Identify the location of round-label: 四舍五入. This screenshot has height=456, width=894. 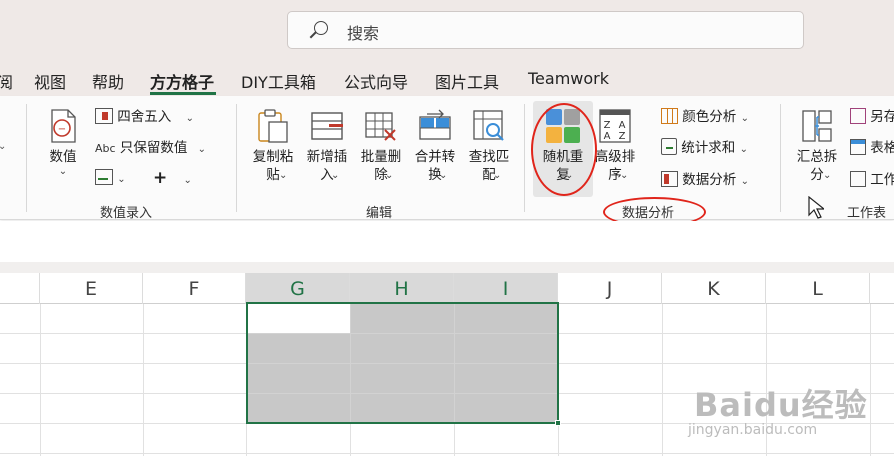
(144, 117).